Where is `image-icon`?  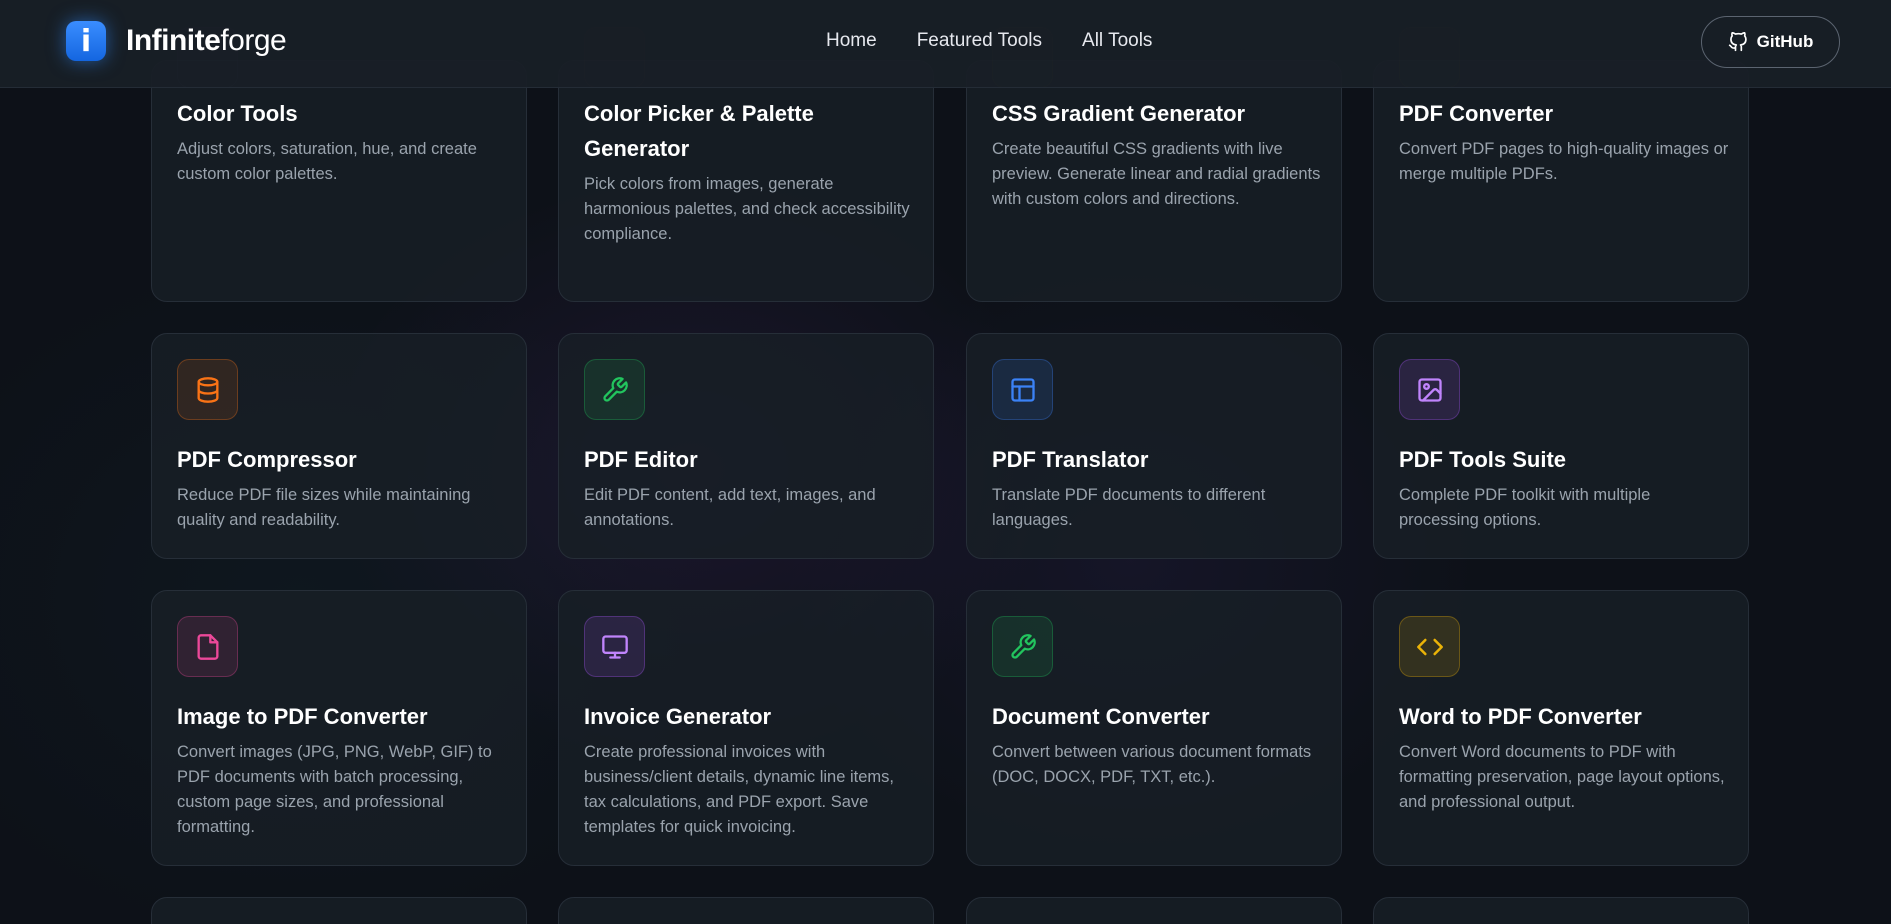 image-icon is located at coordinates (1429, 389).